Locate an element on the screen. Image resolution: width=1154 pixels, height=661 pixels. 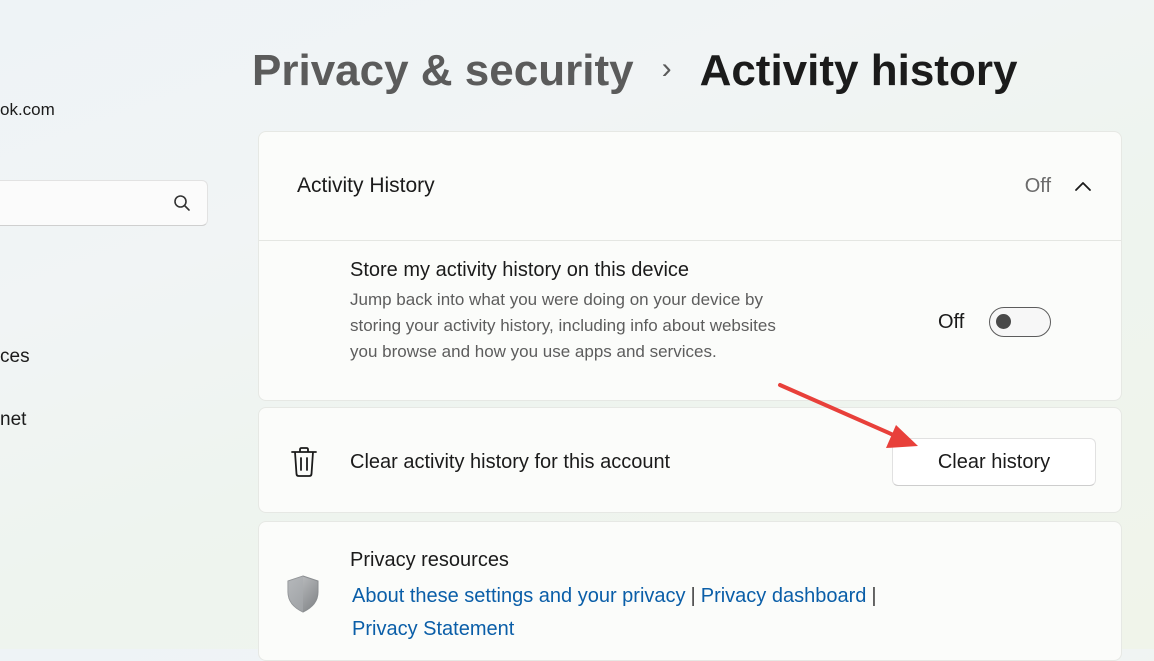
privacy-dashboard-link: Privacy dashboard is located at coordinates (784, 596).